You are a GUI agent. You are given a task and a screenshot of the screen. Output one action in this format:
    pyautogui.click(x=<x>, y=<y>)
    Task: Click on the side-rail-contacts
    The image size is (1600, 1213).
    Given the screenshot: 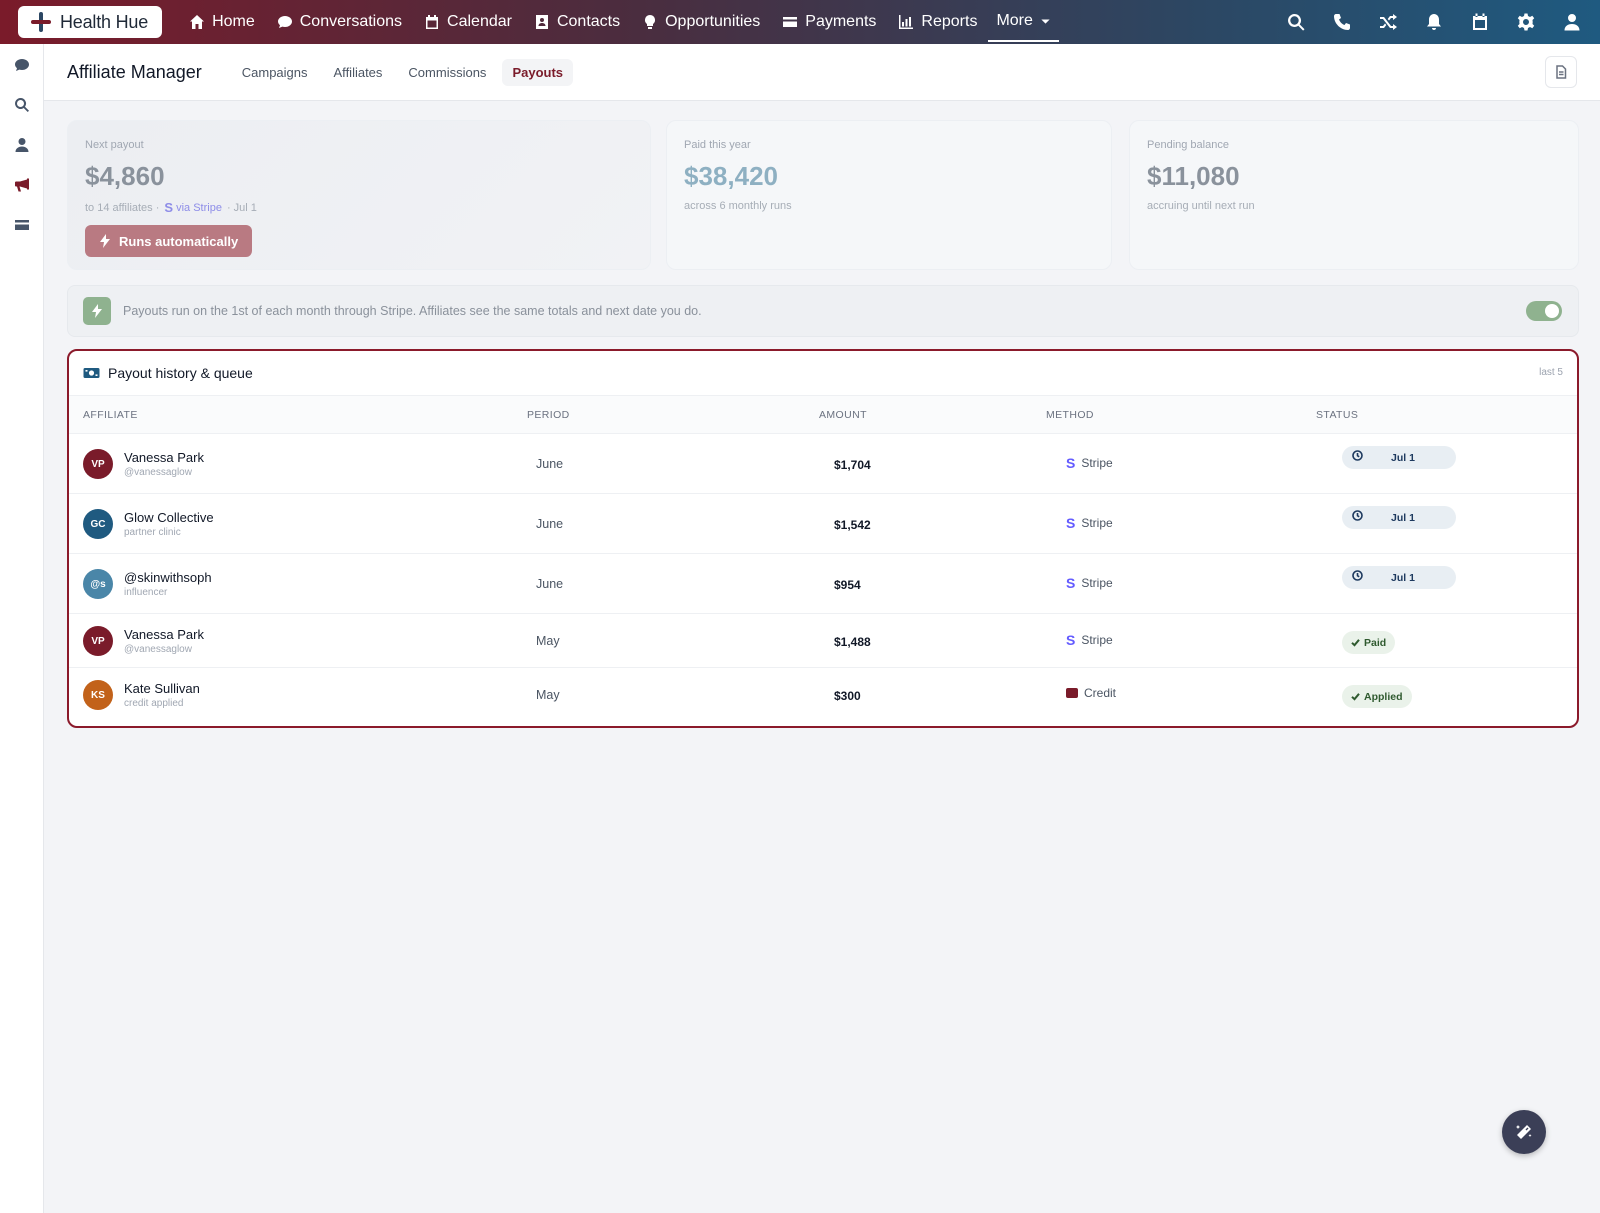 What is the action you would take?
    pyautogui.click(x=22, y=145)
    